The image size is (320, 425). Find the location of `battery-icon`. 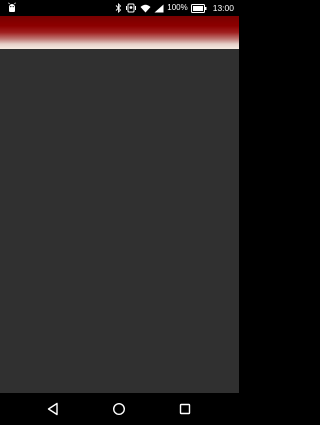

battery-icon is located at coordinates (198, 8).